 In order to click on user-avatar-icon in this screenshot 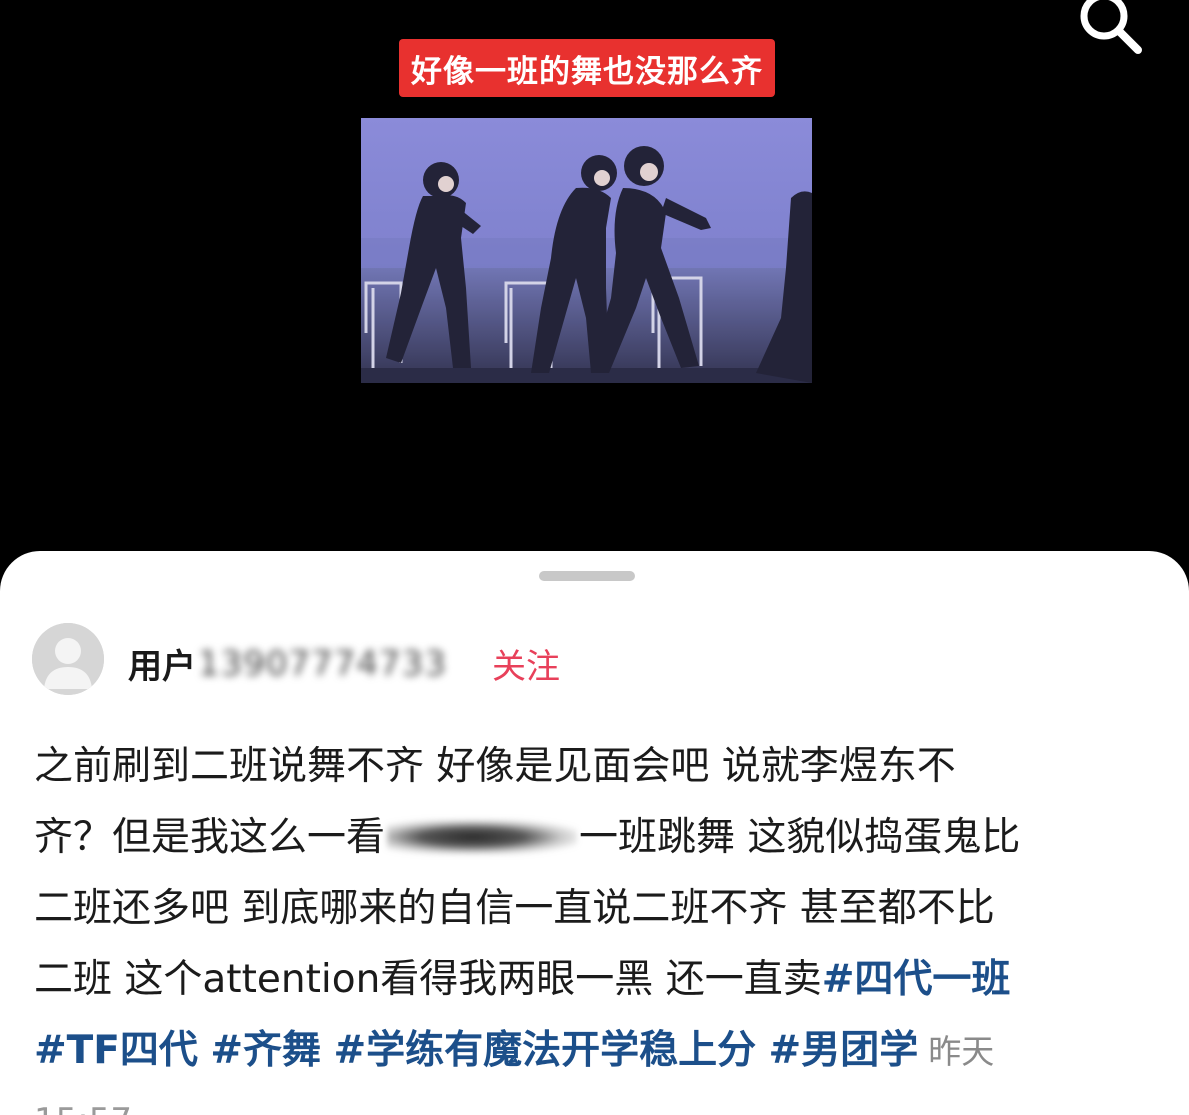, I will do `click(68, 659)`.